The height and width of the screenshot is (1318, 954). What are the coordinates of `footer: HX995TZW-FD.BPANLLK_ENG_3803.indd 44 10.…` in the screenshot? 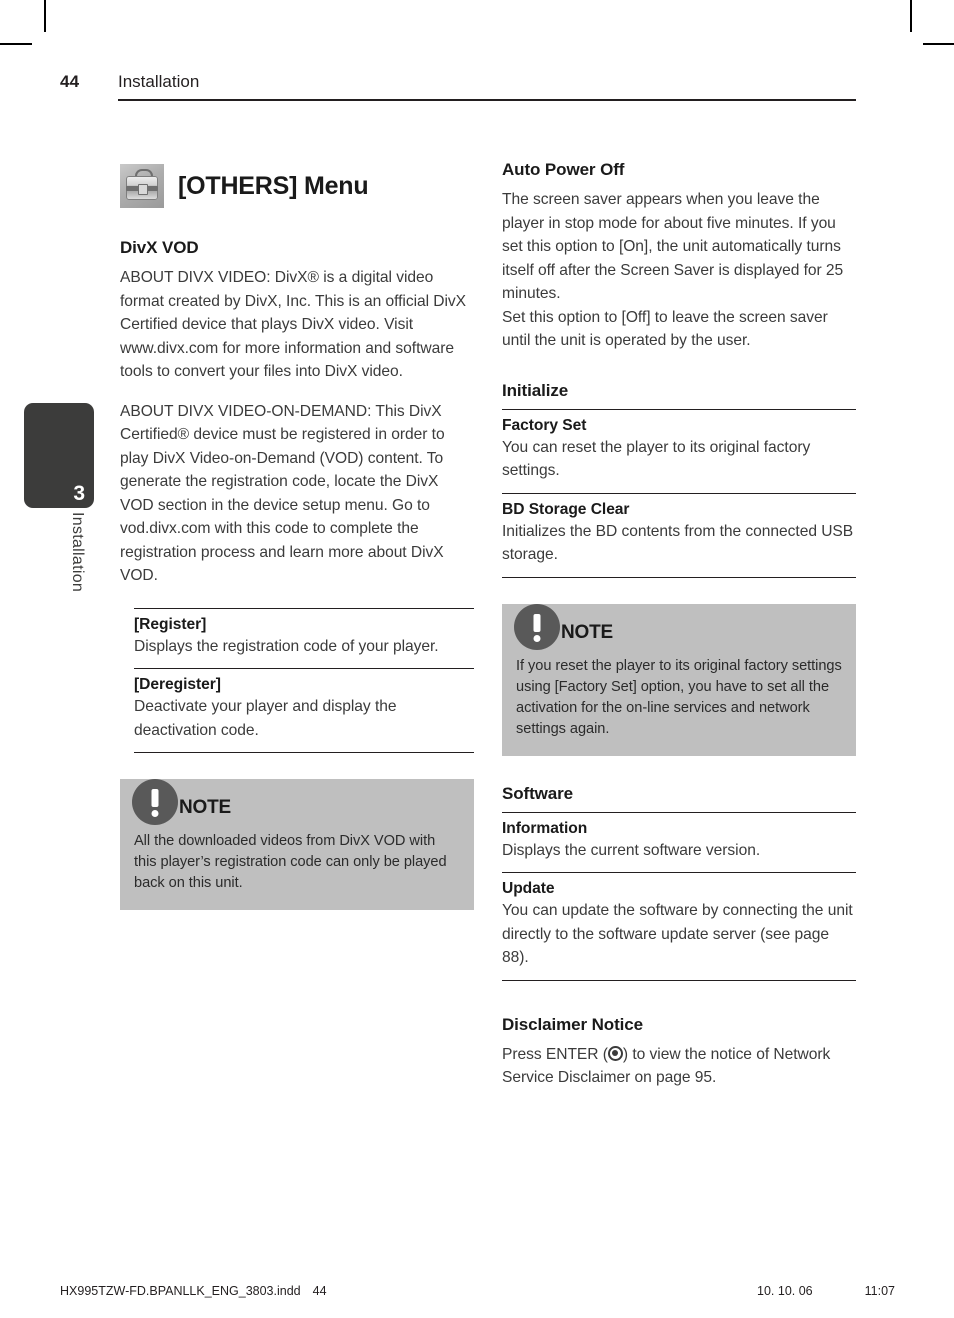 It's located at (477, 1291).